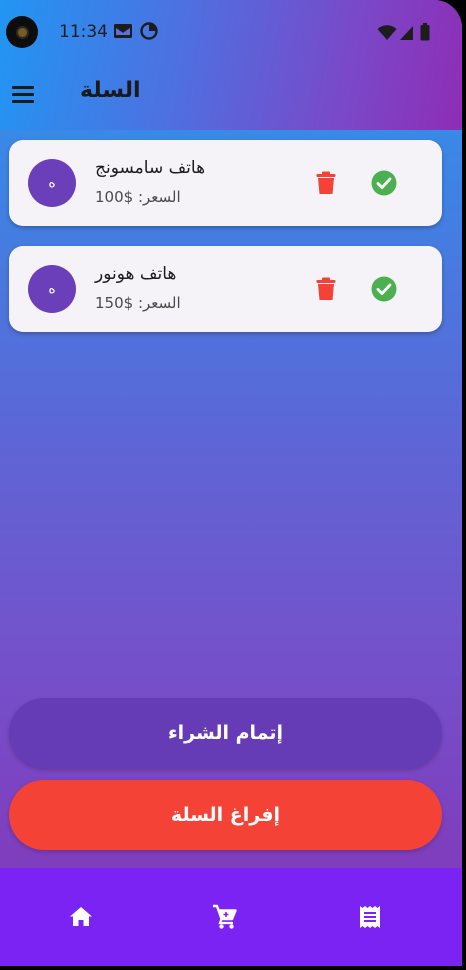 This screenshot has height=970, width=466. What do you see at coordinates (110, 90) in the screenshot?
I see `page-title: السلة` at bounding box center [110, 90].